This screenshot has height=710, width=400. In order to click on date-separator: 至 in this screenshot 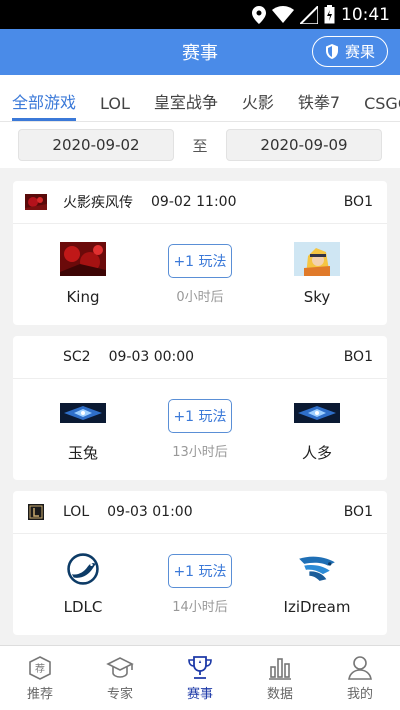, I will do `click(200, 145)`.